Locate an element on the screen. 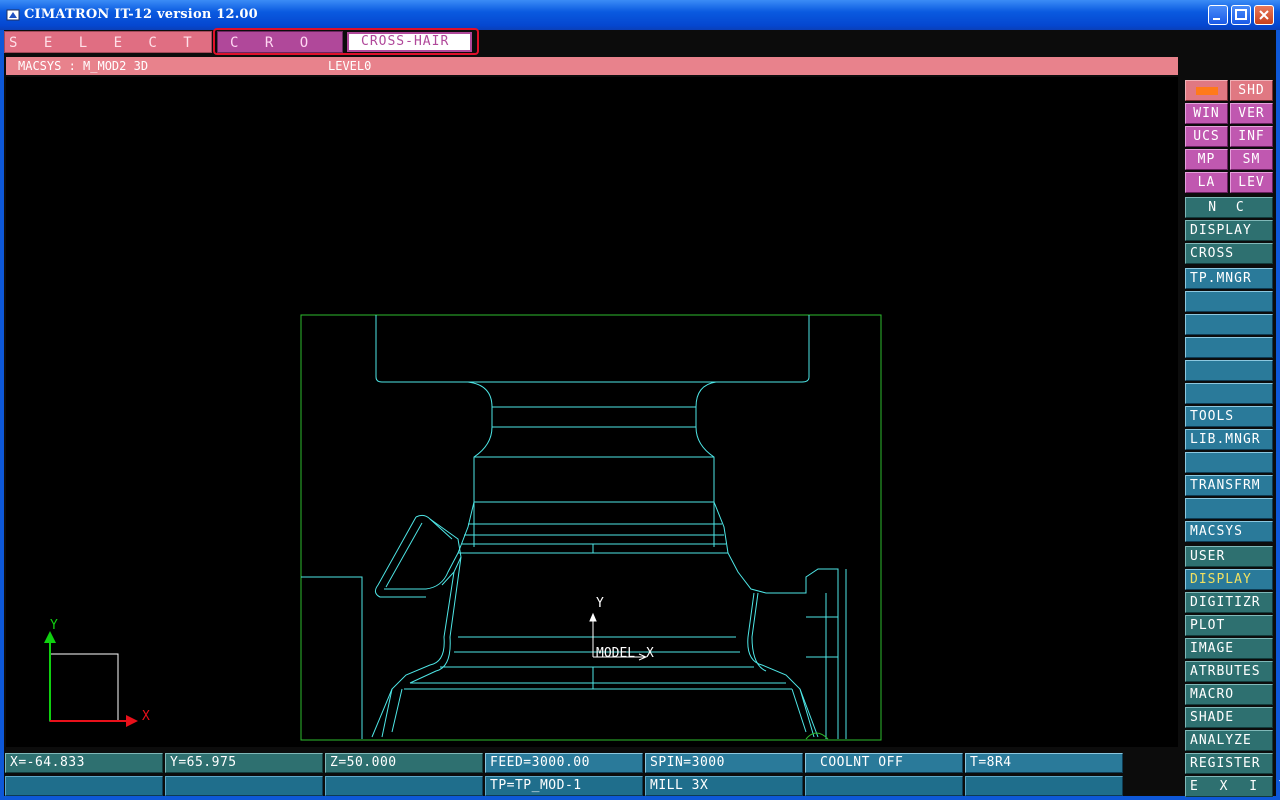 This screenshot has width=1280, height=800. title-bar: CIMATRON IT-12 version 12.00 is located at coordinates (640, 15).